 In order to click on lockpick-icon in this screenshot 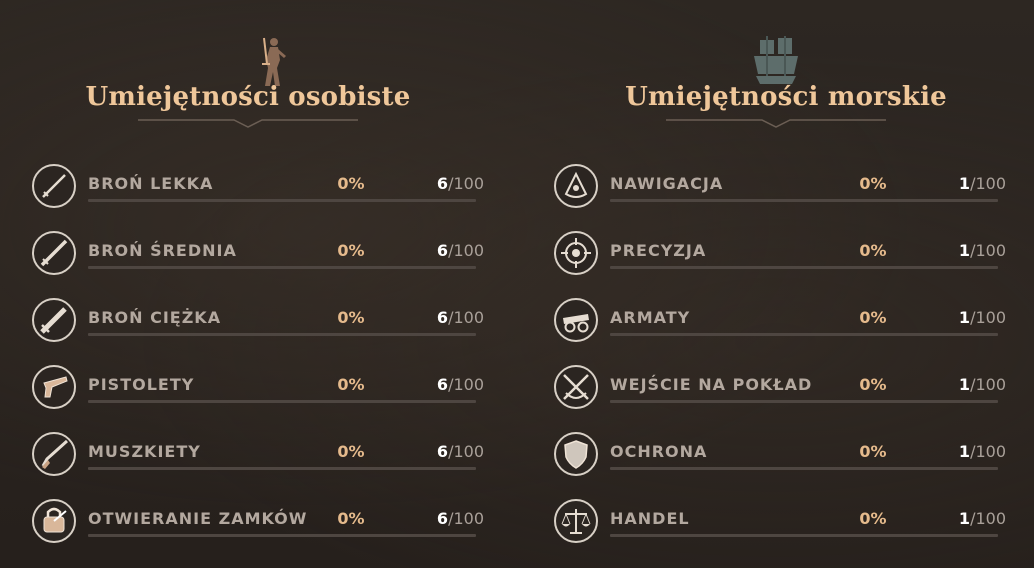, I will do `click(54, 521)`.